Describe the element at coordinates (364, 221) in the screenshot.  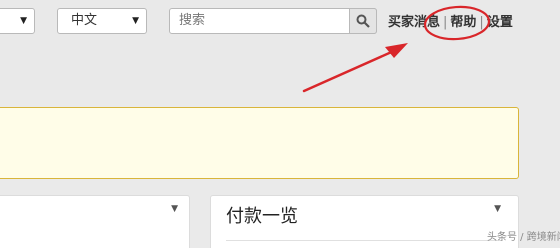
I see `payment-overview-panel: 付款一览 ▼` at that location.